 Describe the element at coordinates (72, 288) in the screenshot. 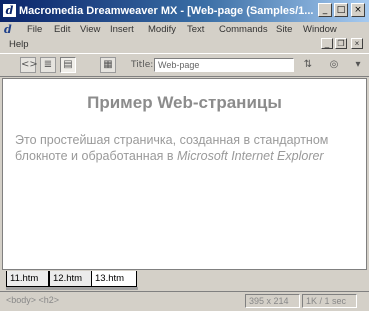

I see `tab-bar-shadow` at that location.